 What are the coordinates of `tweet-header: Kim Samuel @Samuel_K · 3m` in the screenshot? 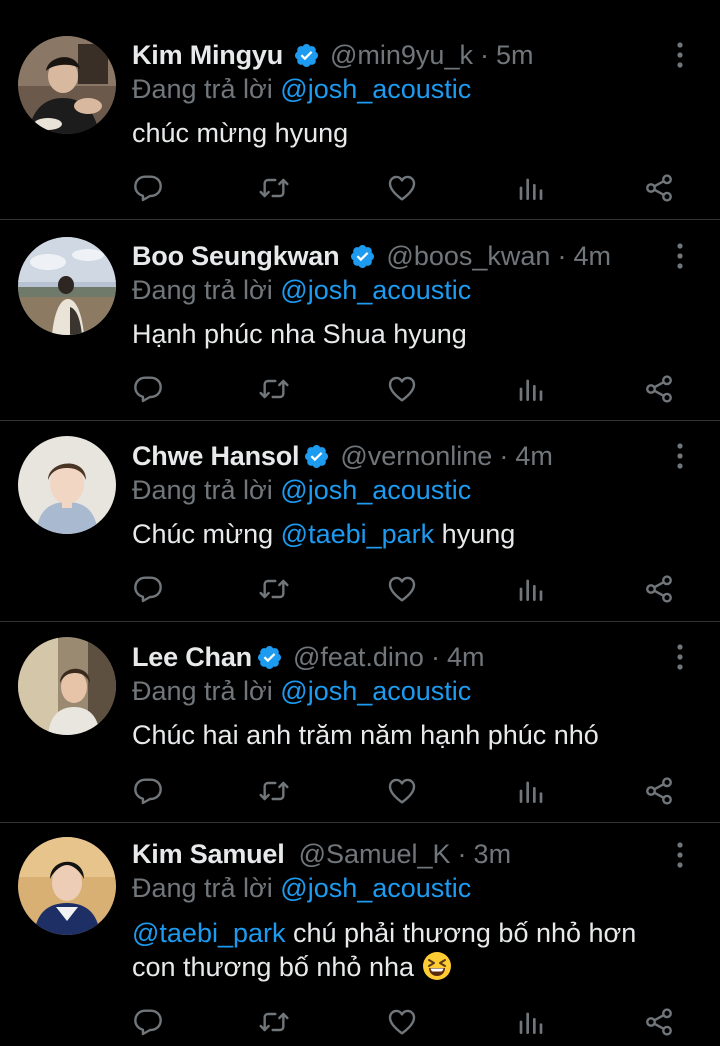 It's located at (321, 854).